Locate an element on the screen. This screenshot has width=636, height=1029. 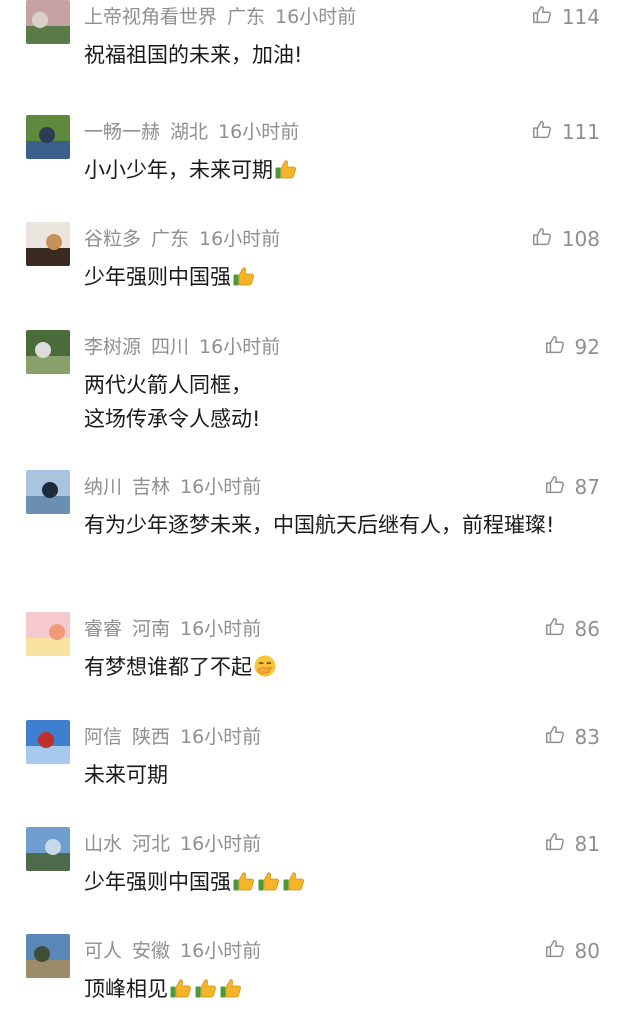
comment-meta: 可人 安徽 16小时前 is located at coordinates (172, 951).